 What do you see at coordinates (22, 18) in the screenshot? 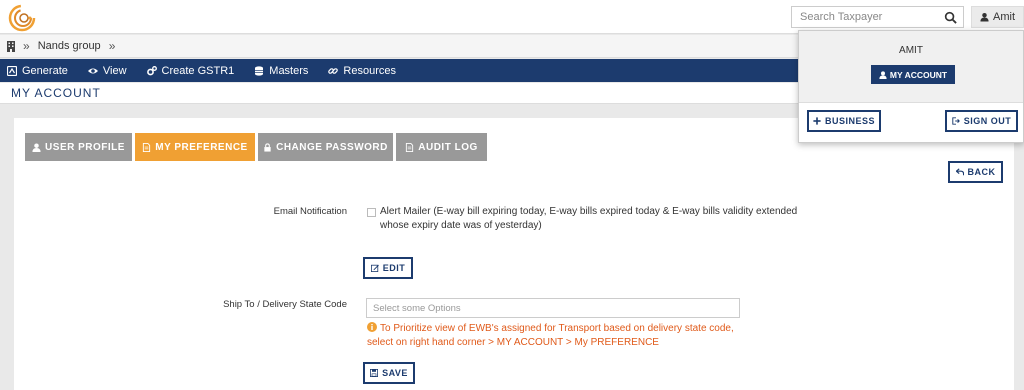
I see `logo-icon` at bounding box center [22, 18].